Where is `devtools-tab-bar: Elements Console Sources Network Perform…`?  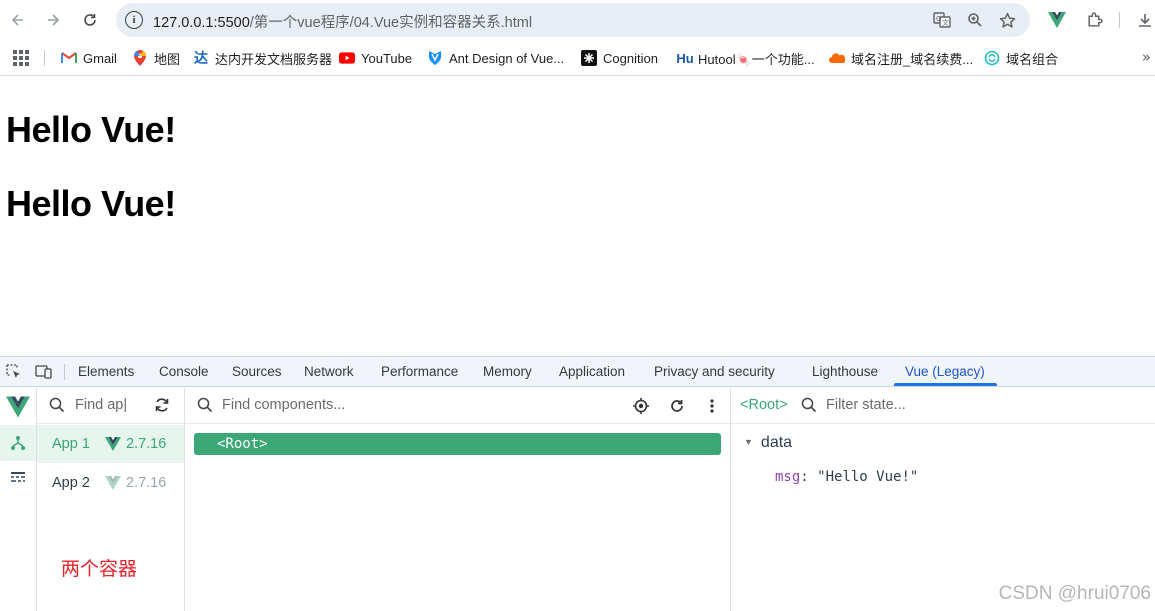
devtools-tab-bar: Elements Console Sources Network Perform… is located at coordinates (577, 372).